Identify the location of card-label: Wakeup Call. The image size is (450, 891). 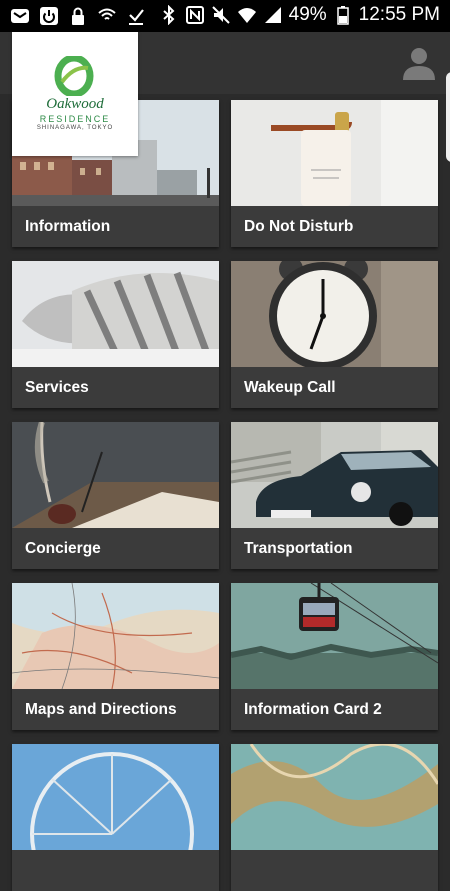
(290, 387).